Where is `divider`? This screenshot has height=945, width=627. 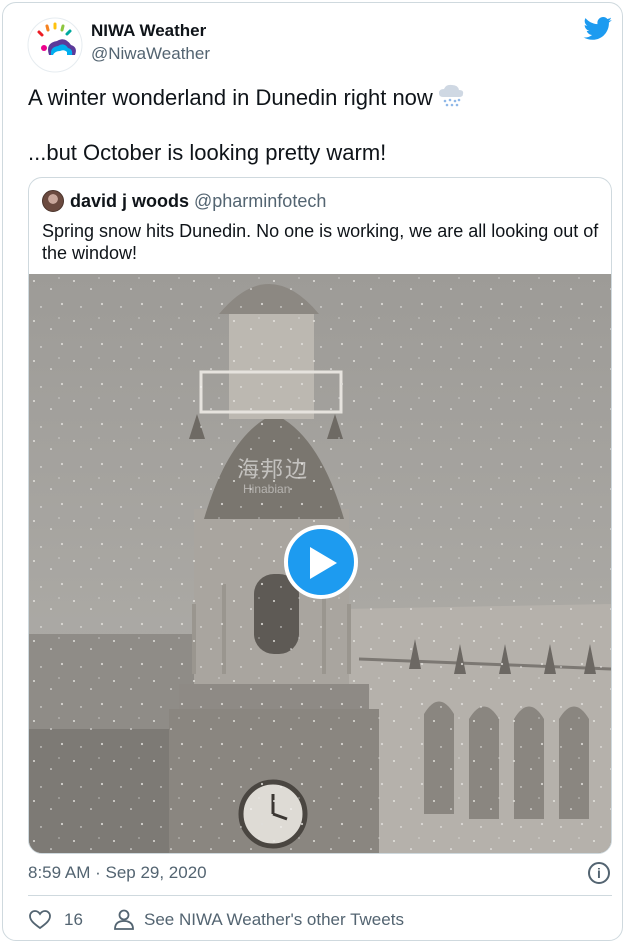
divider is located at coordinates (320, 895).